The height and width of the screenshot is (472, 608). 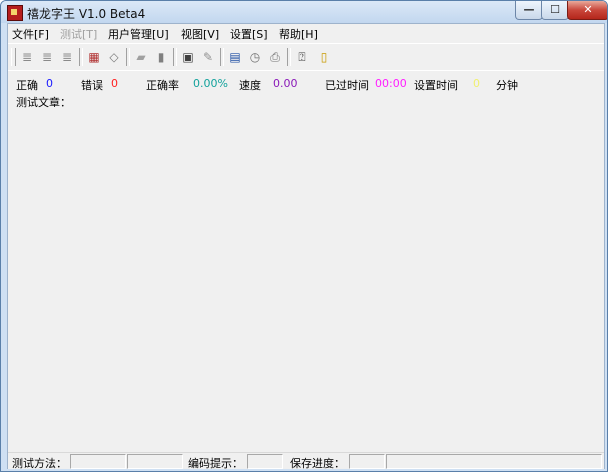 I want to click on test-article-label: 测试文章：, so click(x=43, y=102).